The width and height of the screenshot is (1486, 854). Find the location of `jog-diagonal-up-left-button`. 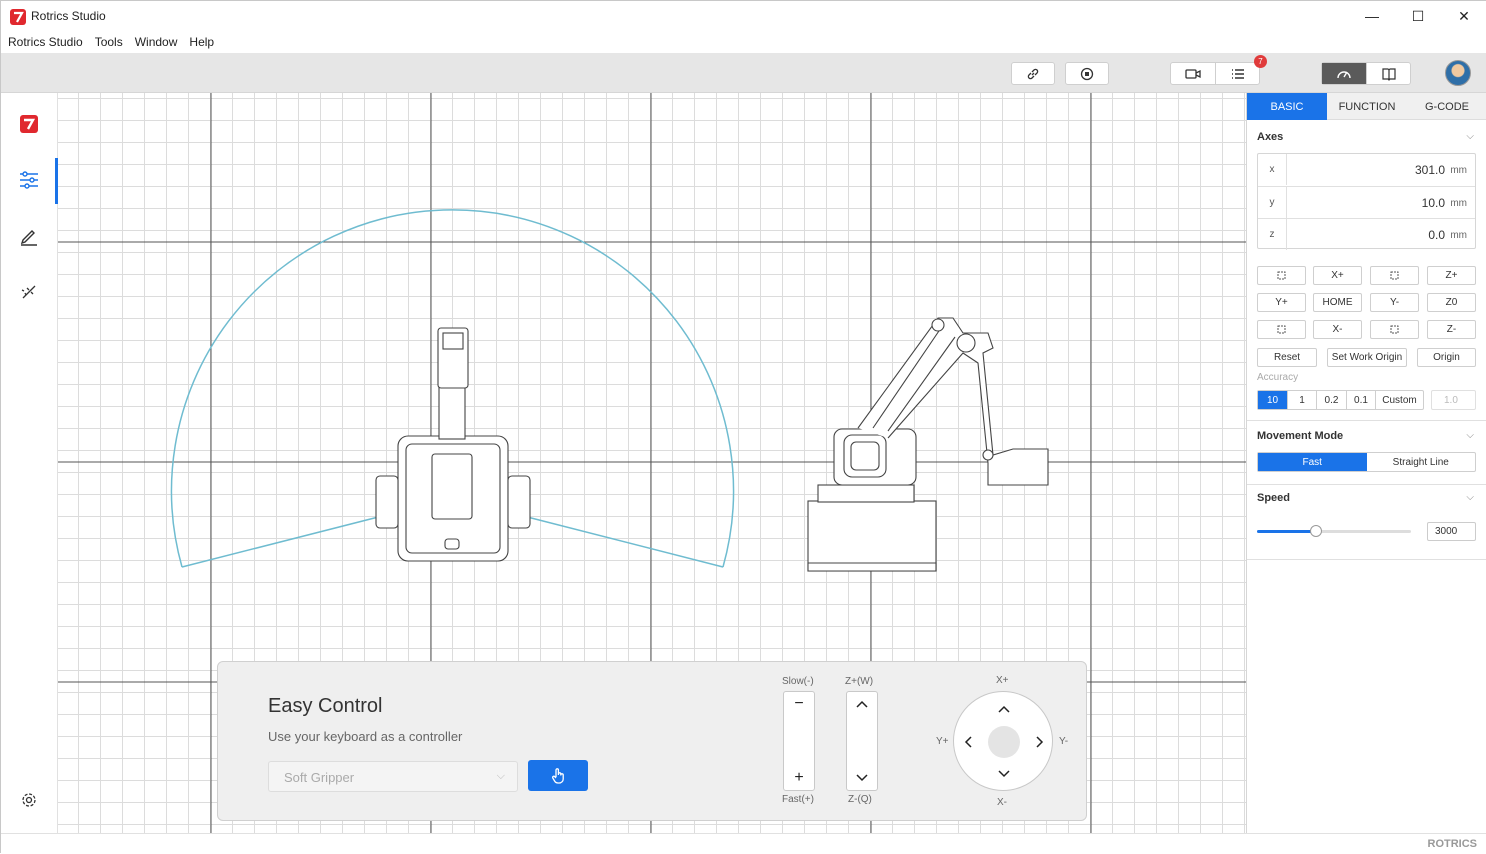

jog-diagonal-up-left-button is located at coordinates (1281, 275).